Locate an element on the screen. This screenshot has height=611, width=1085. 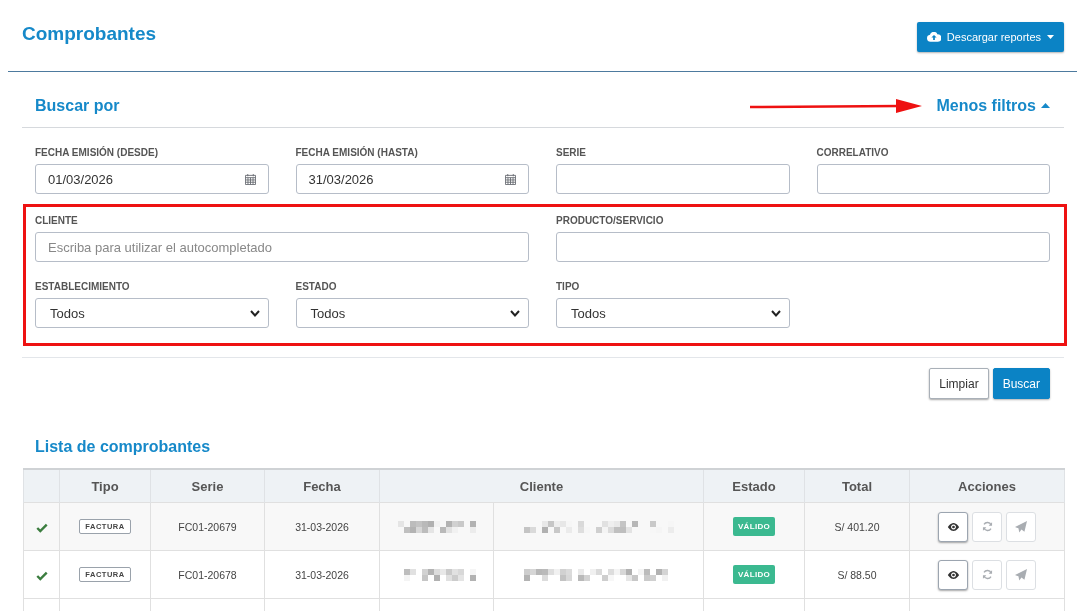
field-label: TIPO is located at coordinates (568, 287).